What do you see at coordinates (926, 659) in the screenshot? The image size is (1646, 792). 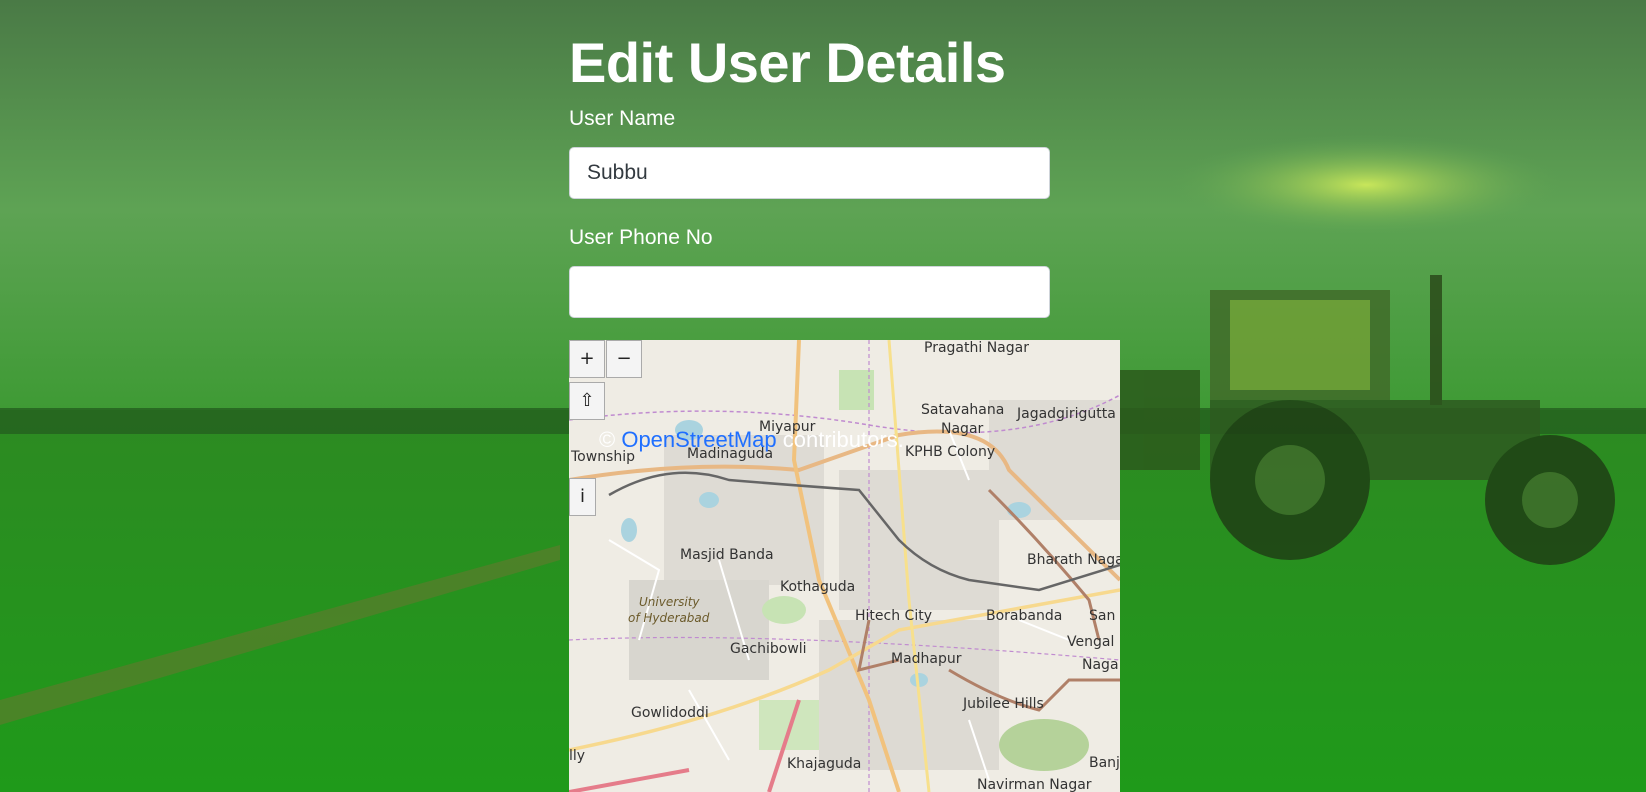 I see `map-place-label: Madhapur` at bounding box center [926, 659].